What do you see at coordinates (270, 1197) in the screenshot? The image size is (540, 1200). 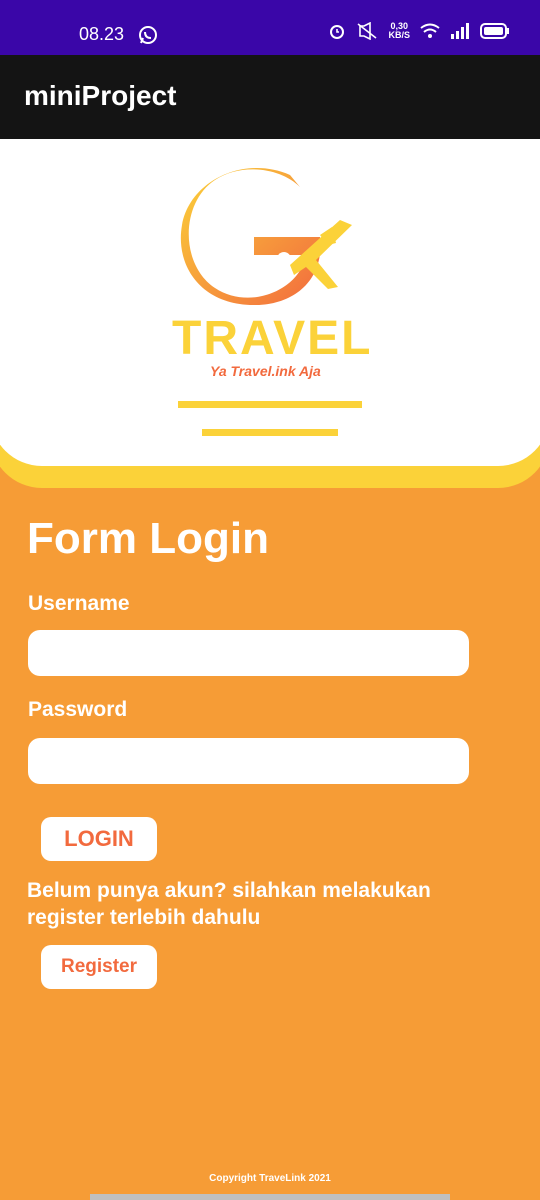 I see `nav-gesture-handle` at bounding box center [270, 1197].